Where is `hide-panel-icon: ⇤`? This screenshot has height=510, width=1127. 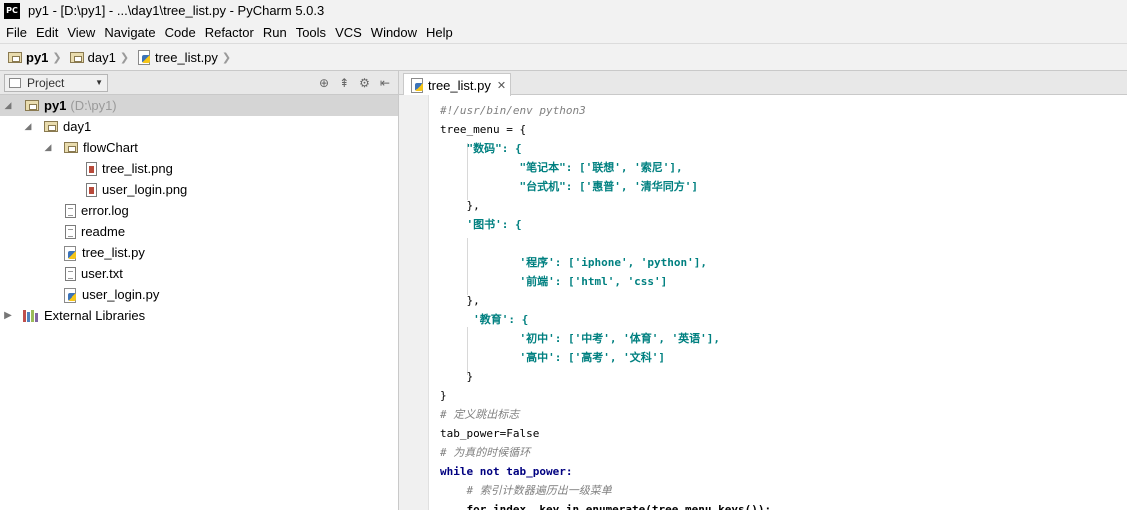 hide-panel-icon: ⇤ is located at coordinates (385, 83).